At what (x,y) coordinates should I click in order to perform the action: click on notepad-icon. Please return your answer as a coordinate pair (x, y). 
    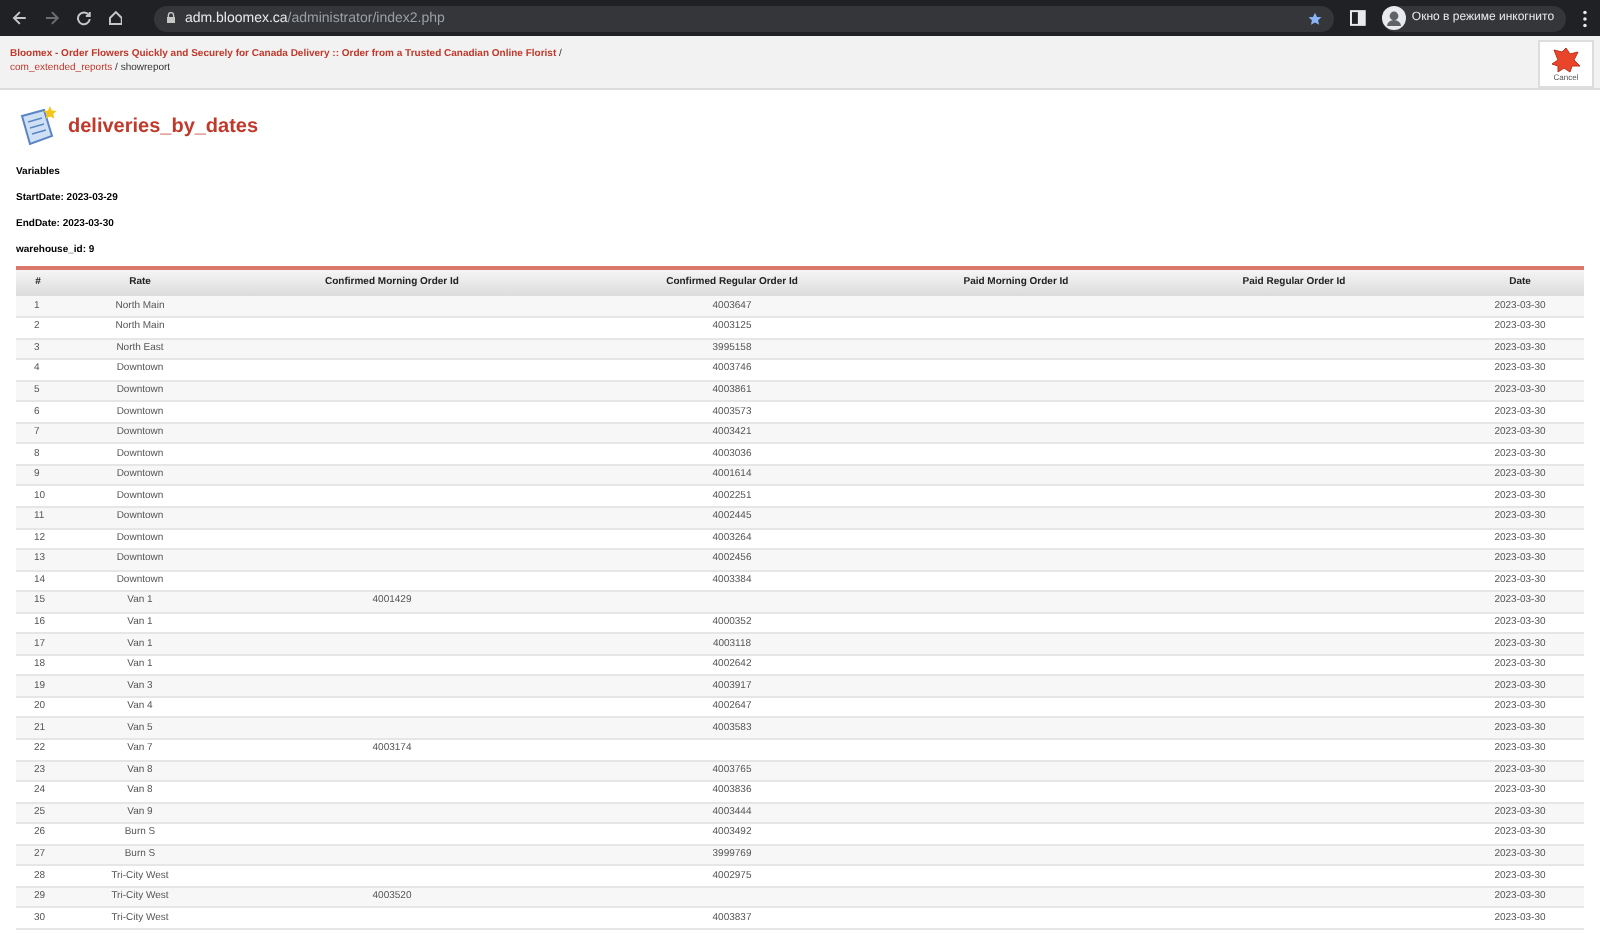
    Looking at the image, I should click on (38, 126).